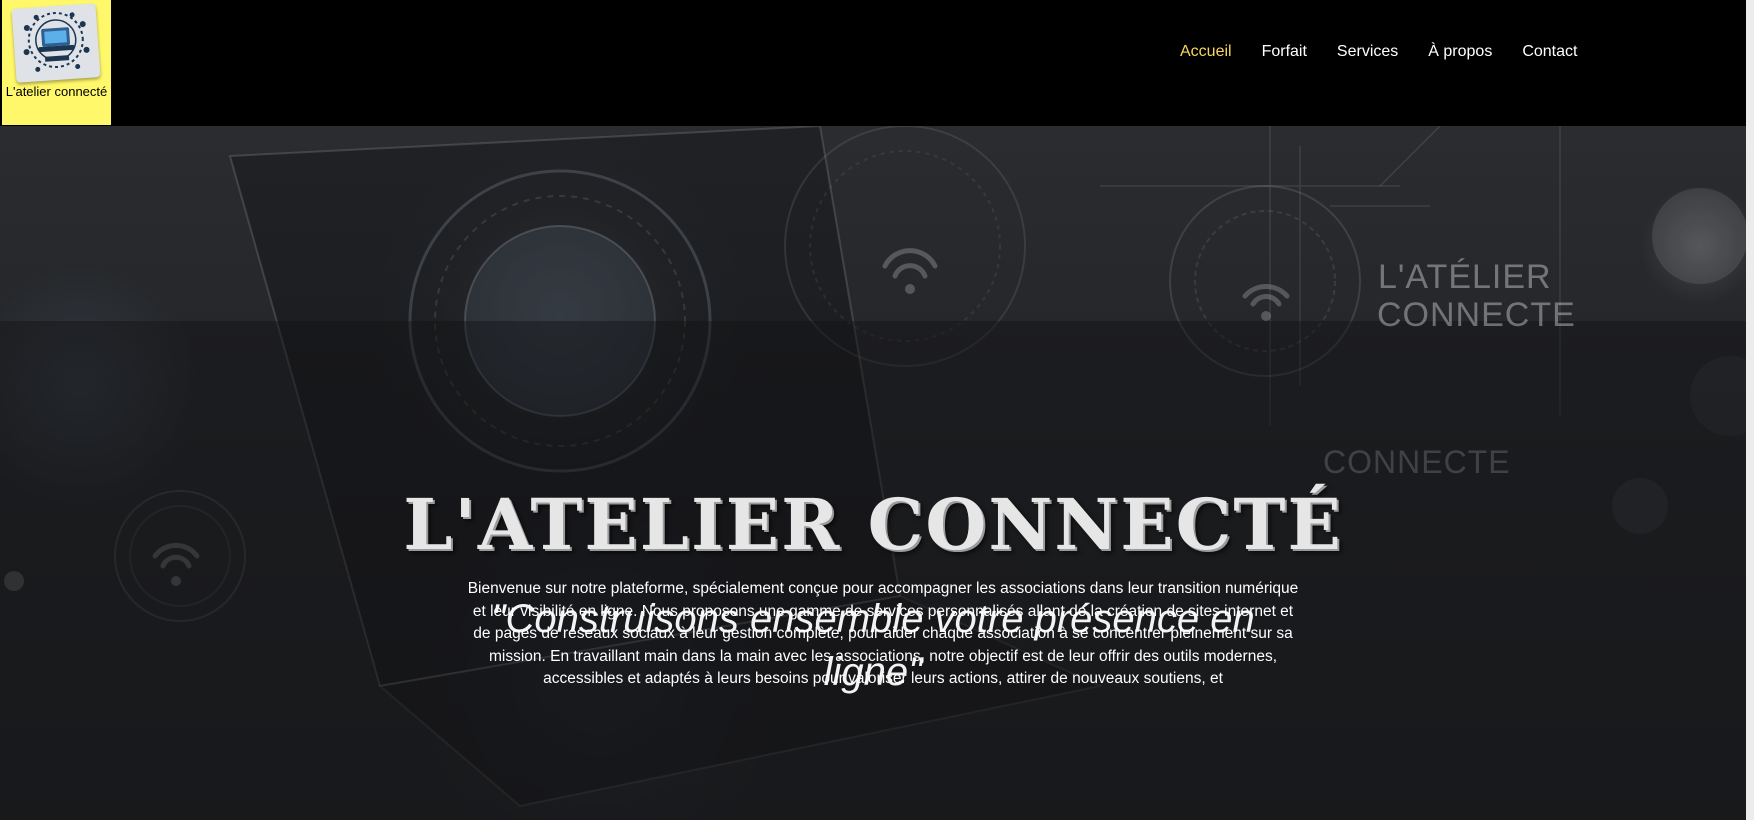 The image size is (1754, 820). What do you see at coordinates (1367, 52) in the screenshot?
I see `nav-item-services: Services` at bounding box center [1367, 52].